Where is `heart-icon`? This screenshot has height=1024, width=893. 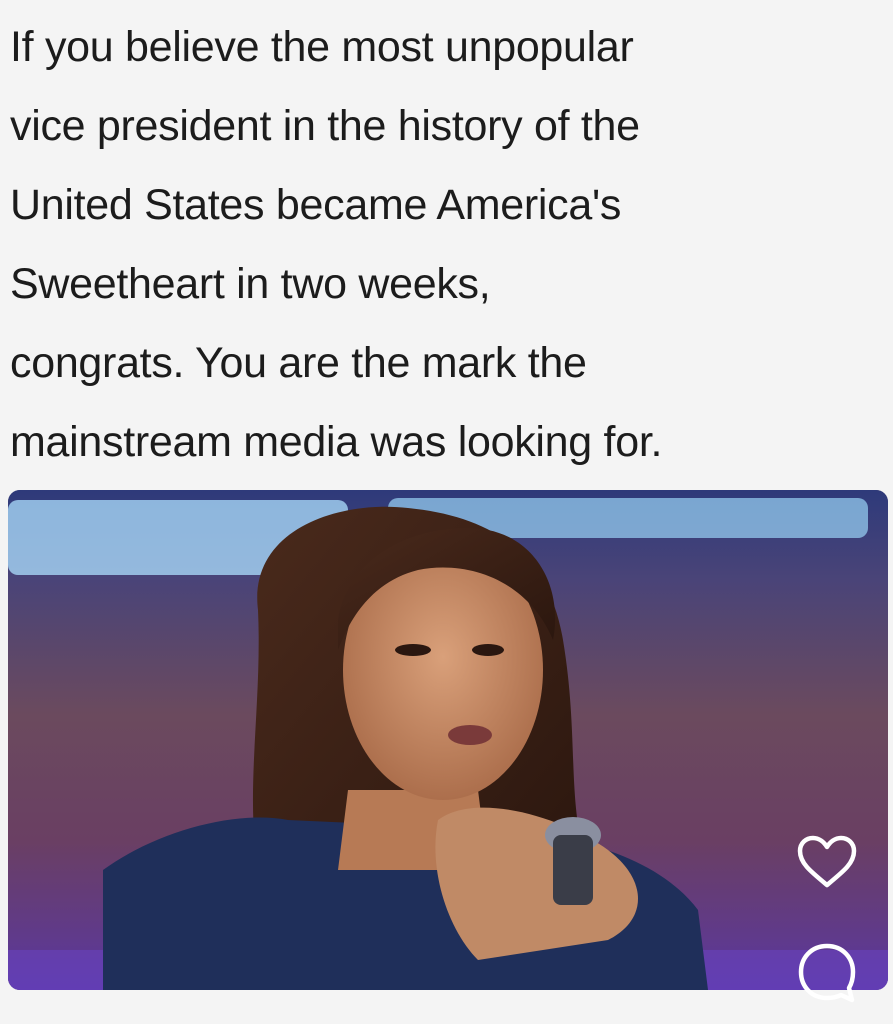
heart-icon is located at coordinates (827, 862).